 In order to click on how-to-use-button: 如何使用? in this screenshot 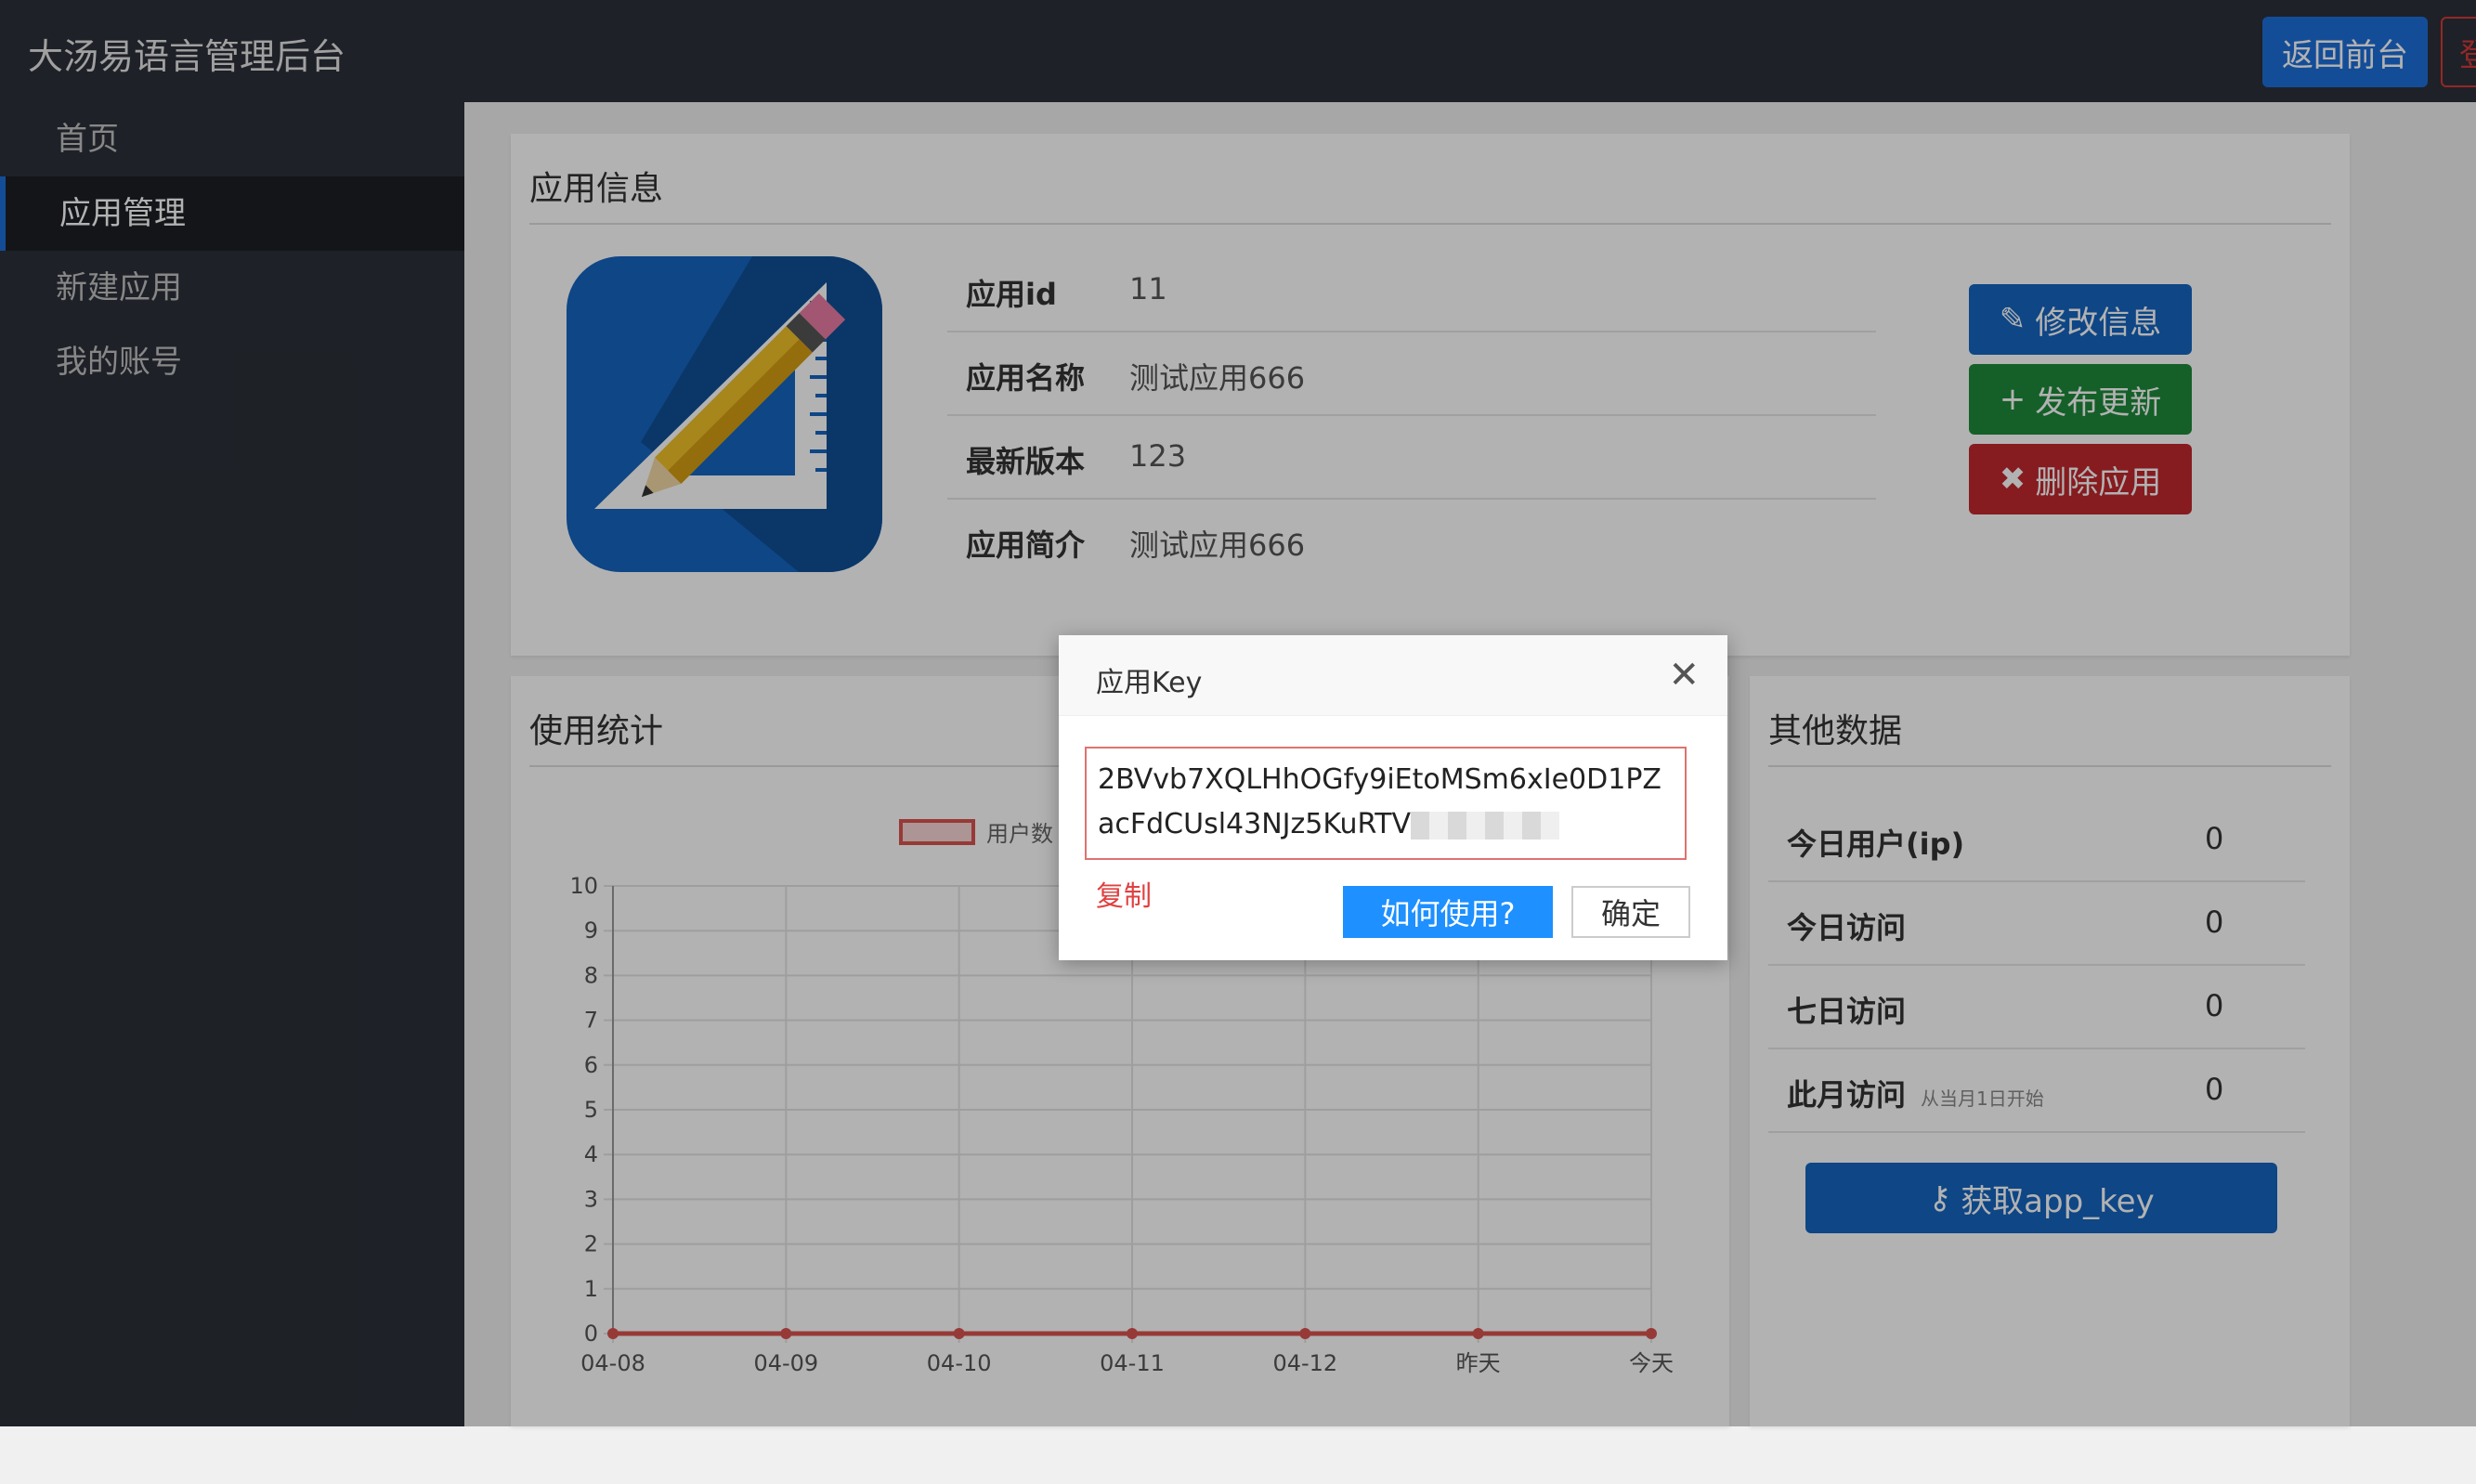, I will do `click(1448, 912)`.